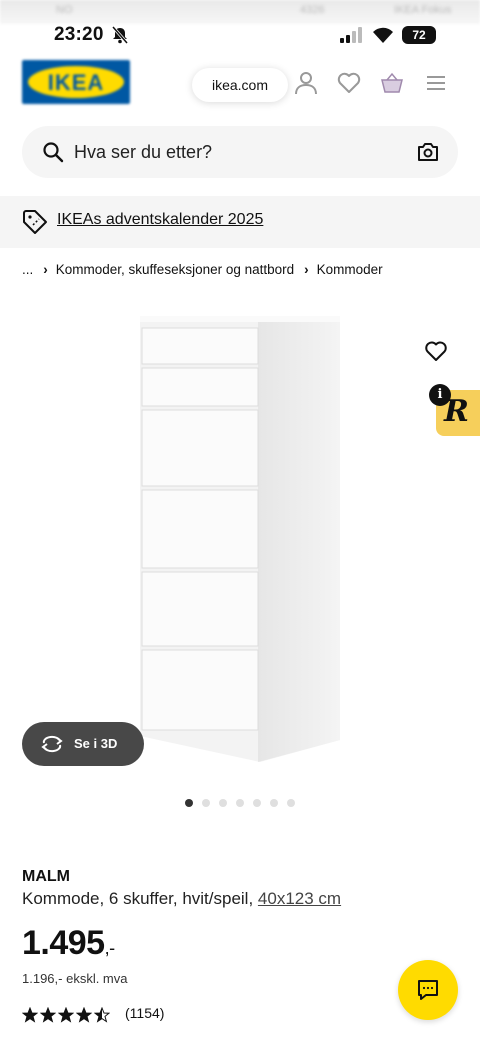 The width and height of the screenshot is (480, 1043). Describe the element at coordinates (436, 351) in the screenshot. I see `add-to-favourites-icon` at that location.